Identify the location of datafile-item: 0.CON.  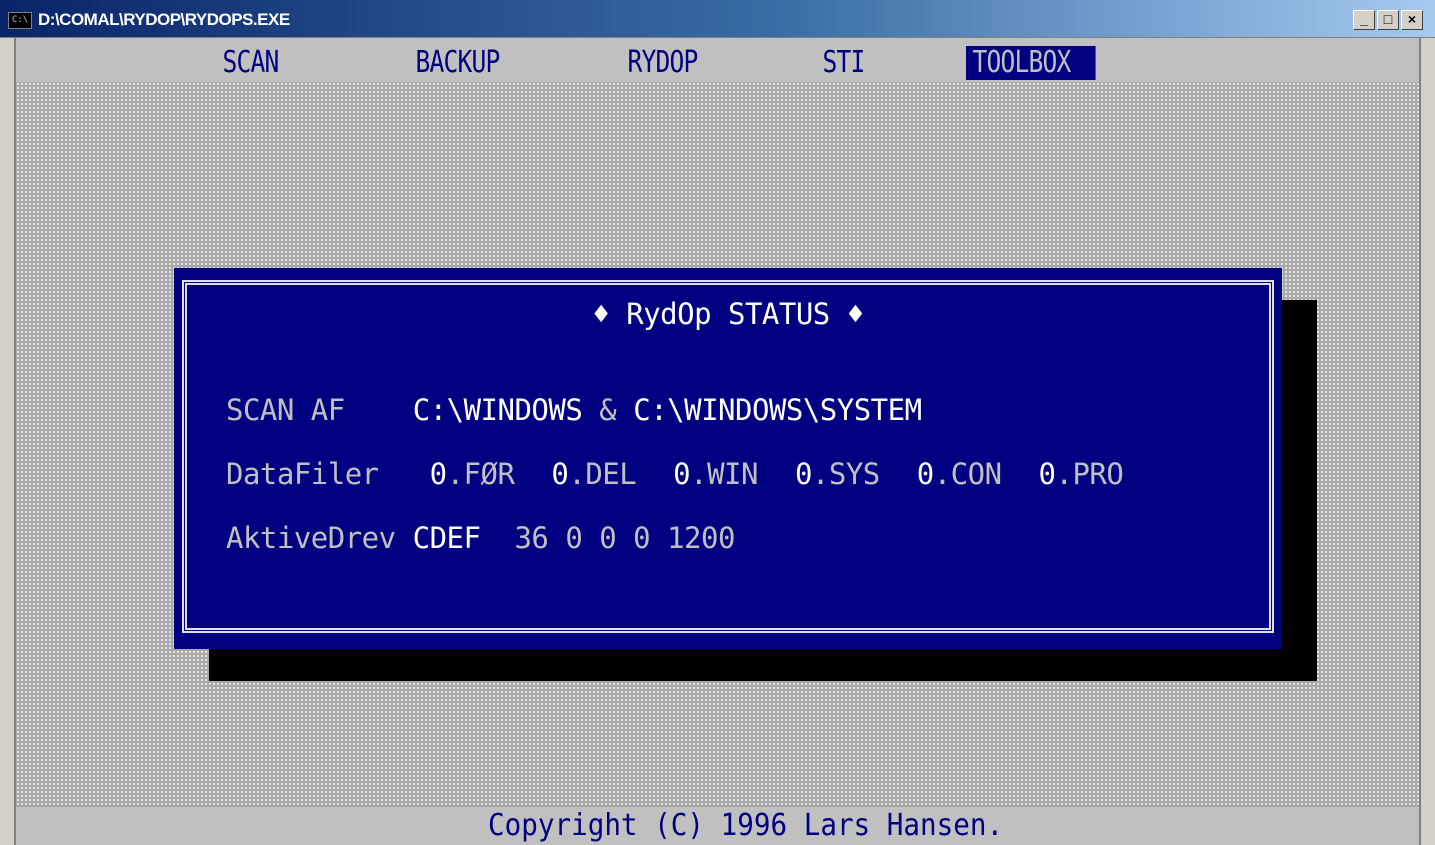
(959, 474).